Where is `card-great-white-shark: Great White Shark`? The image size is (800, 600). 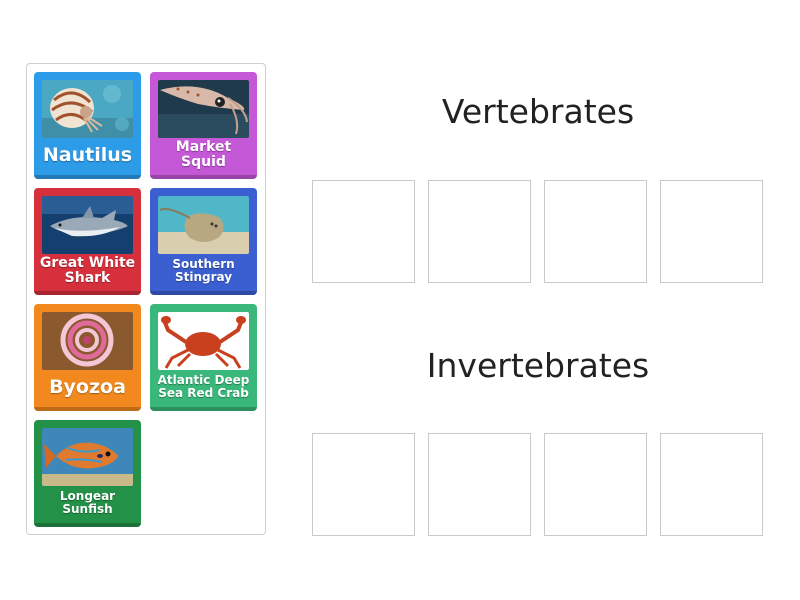
card-great-white-shark: Great White Shark is located at coordinates (87, 241).